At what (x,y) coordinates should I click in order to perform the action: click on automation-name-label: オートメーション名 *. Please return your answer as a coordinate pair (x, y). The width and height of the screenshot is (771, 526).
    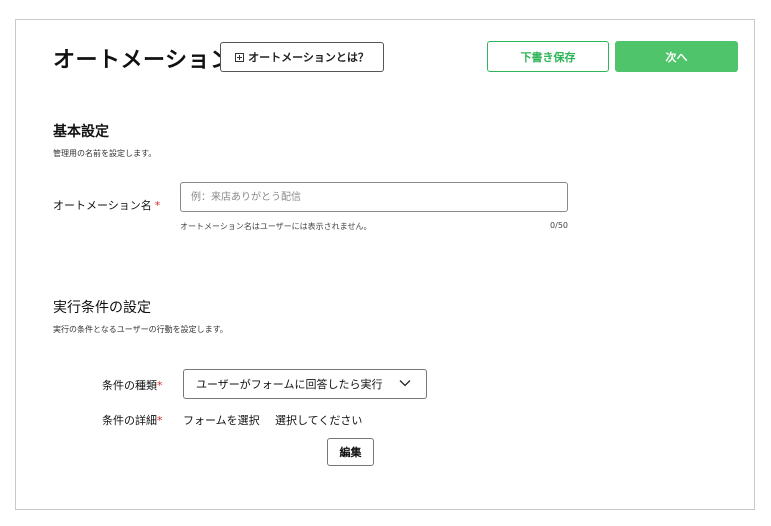
    Looking at the image, I should click on (106, 205).